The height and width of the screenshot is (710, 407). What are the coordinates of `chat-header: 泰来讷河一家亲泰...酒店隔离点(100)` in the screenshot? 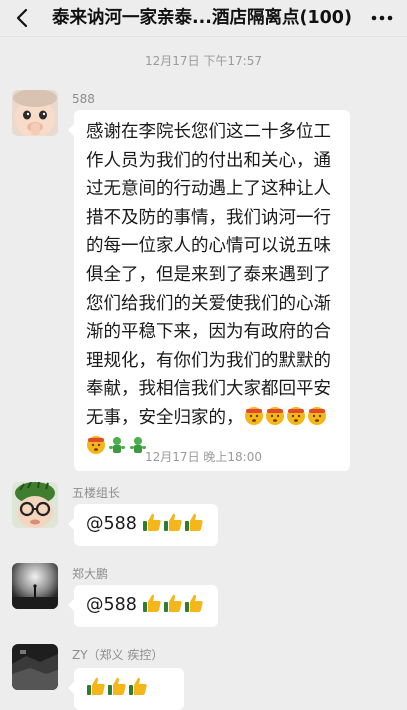 It's located at (203, 18).